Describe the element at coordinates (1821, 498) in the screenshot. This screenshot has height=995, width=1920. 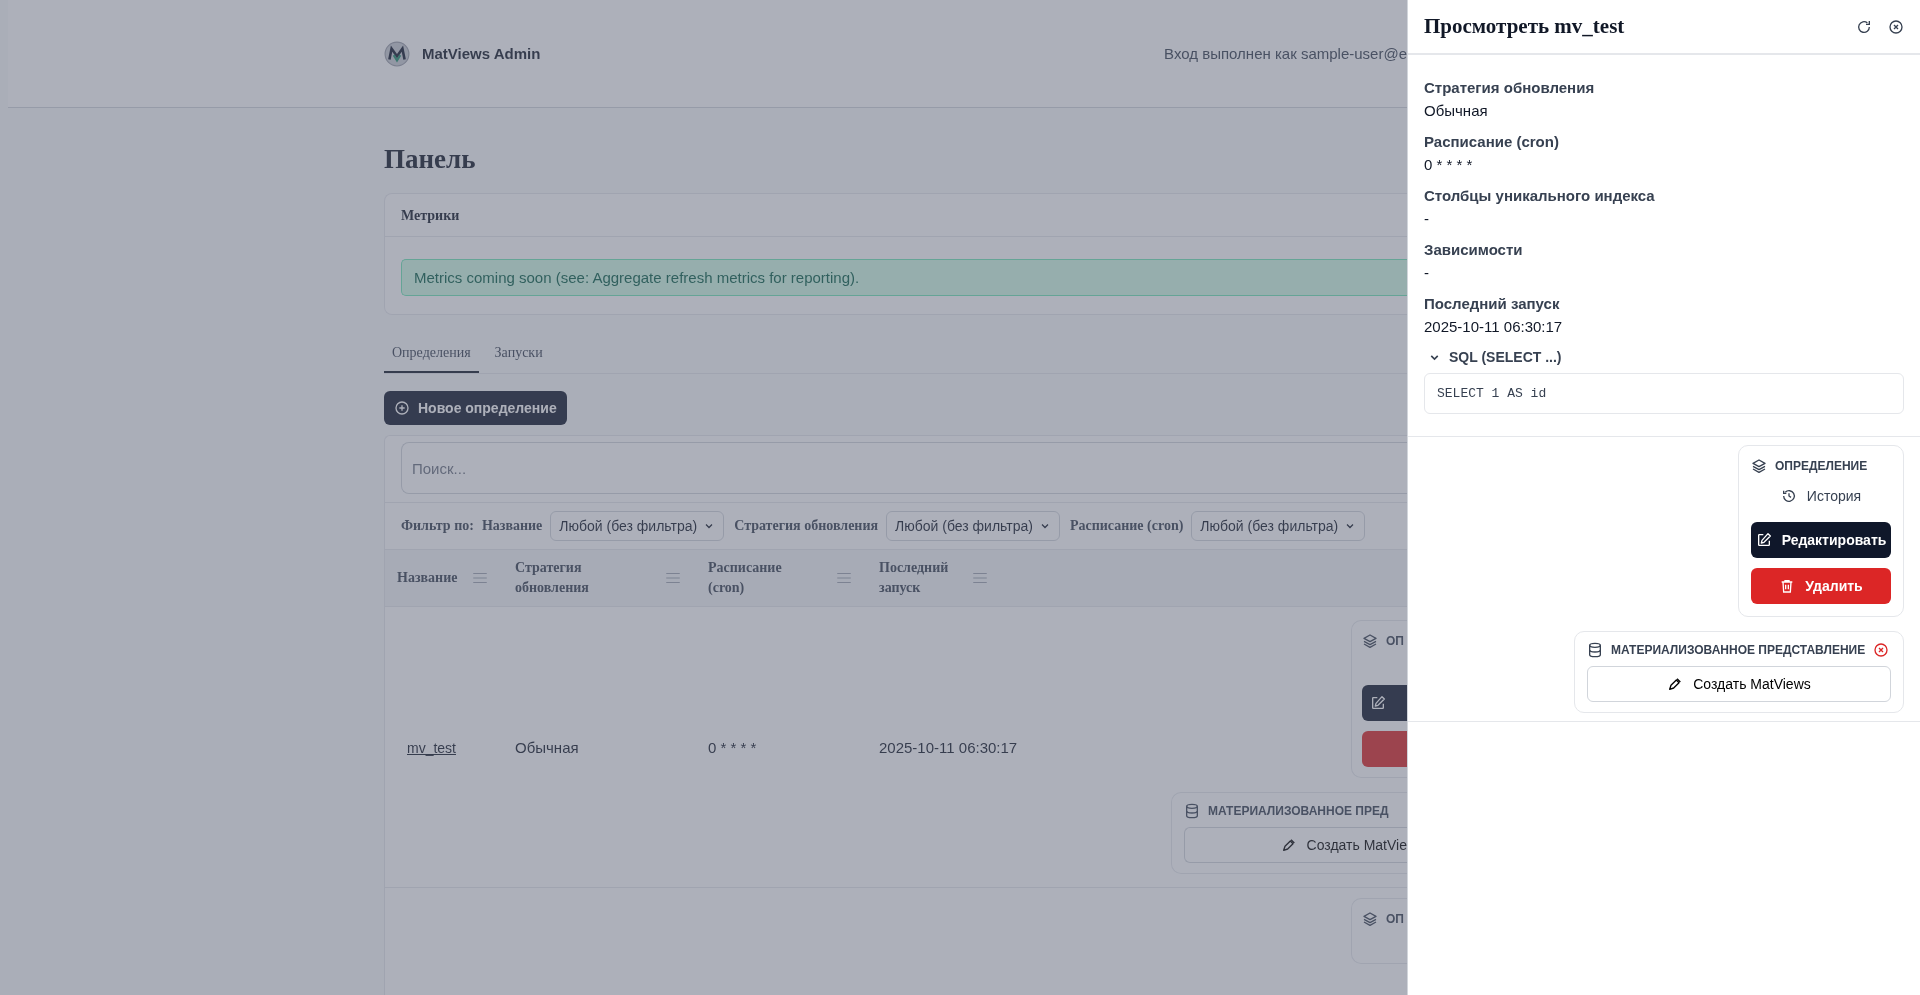
I see `history-button: История` at that location.